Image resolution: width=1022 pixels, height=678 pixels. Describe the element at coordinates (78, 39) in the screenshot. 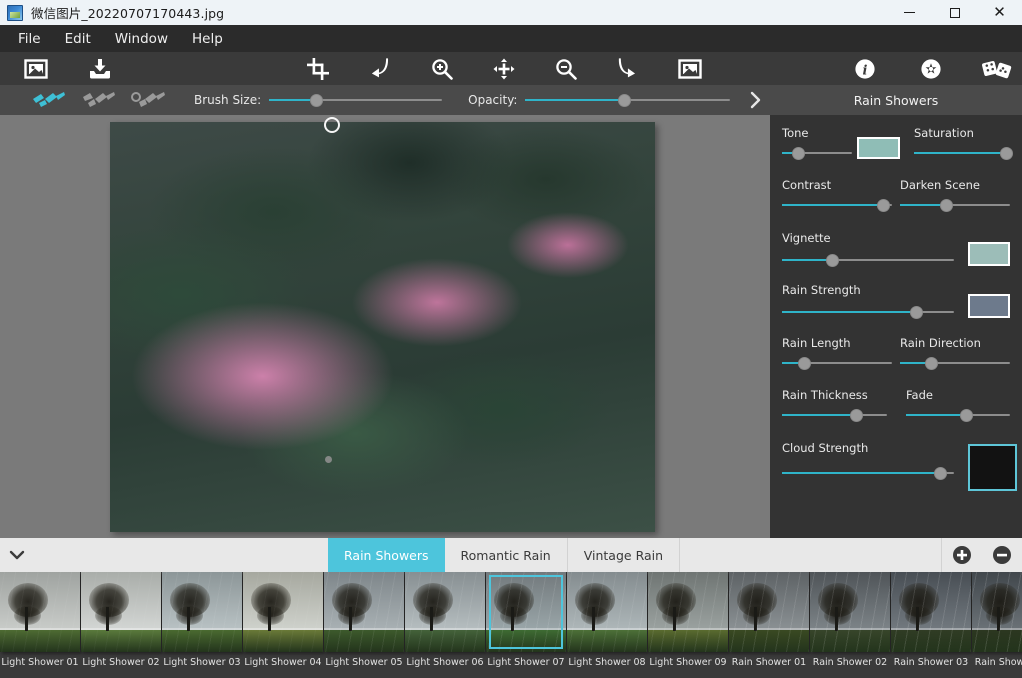

I see `menu-item-edit: Edit` at that location.